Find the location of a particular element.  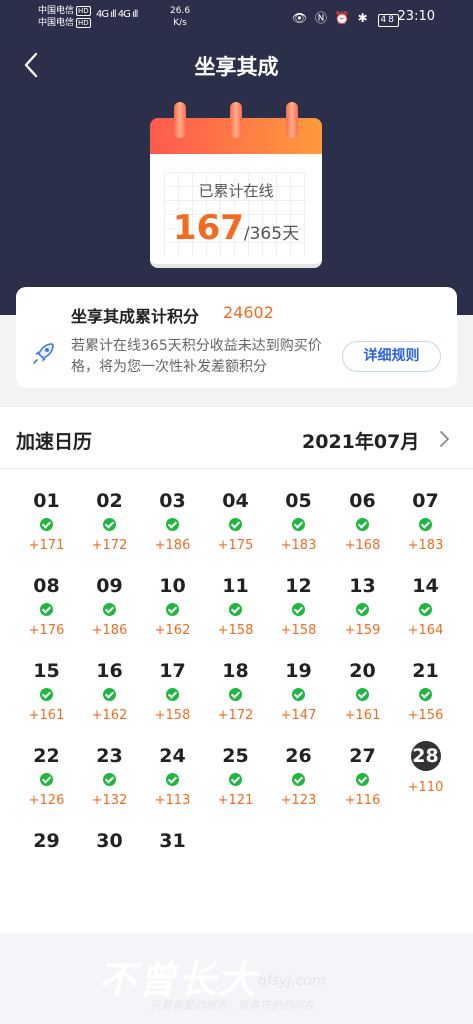

hd-badge: HD is located at coordinates (83, 11).